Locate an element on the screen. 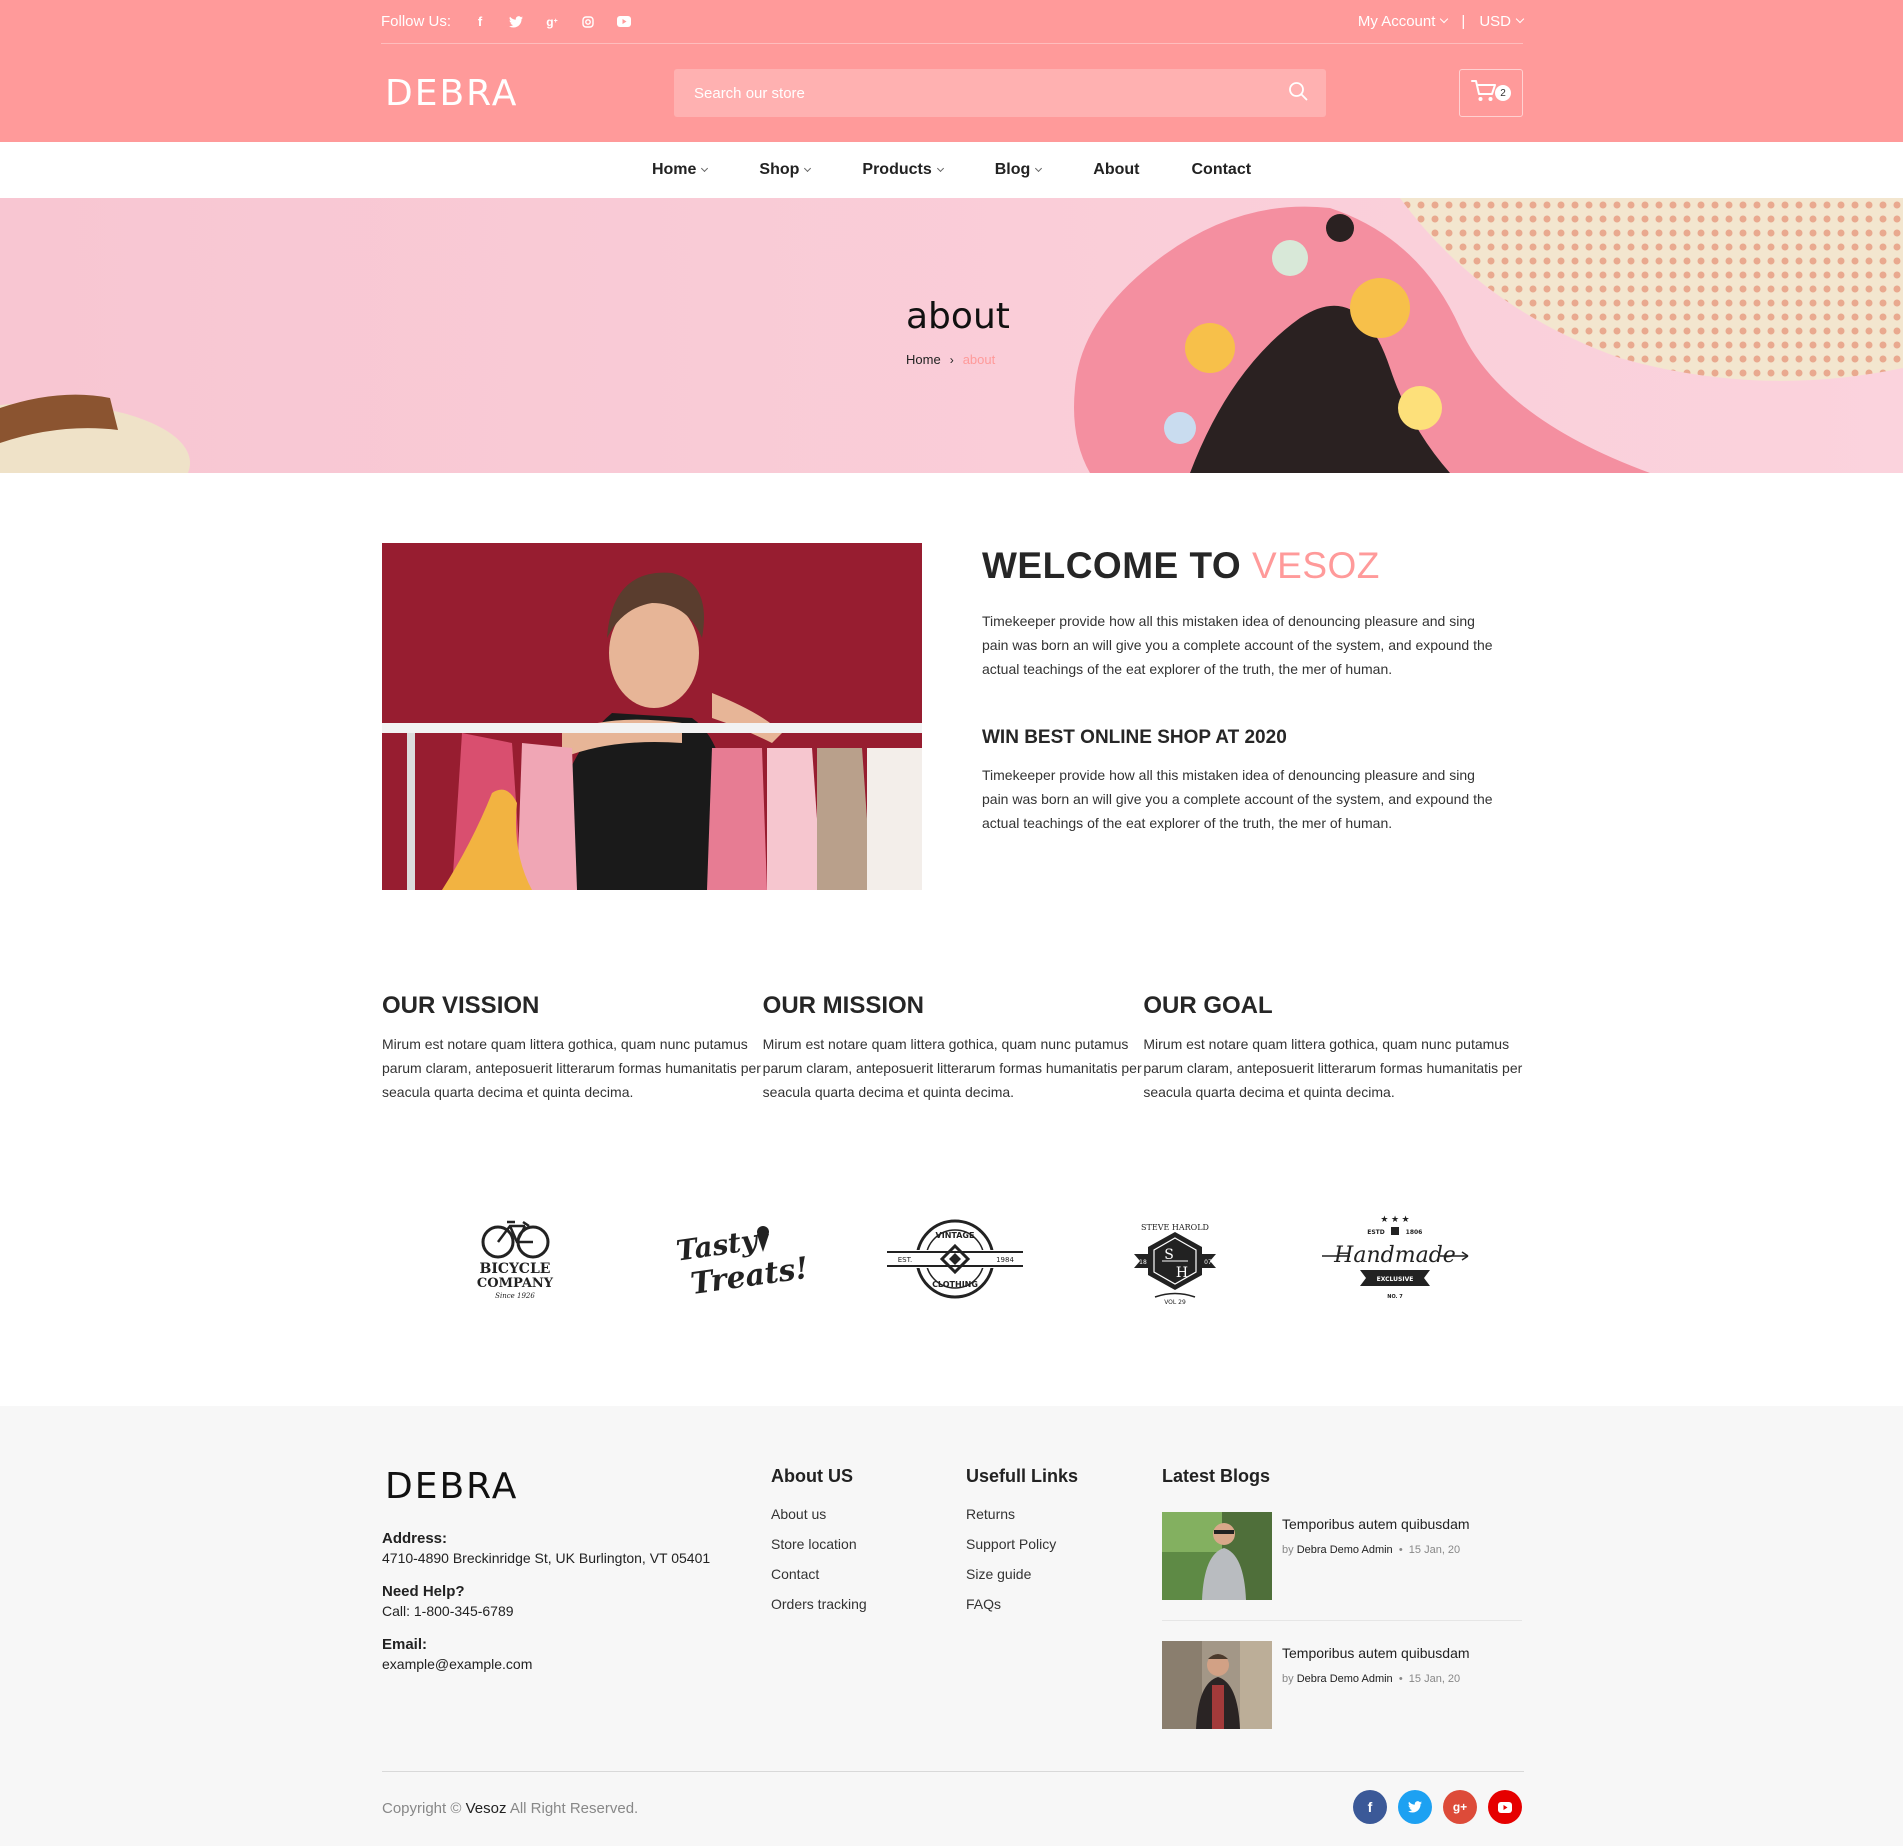 The image size is (1903, 1846). copyright: Copyright © Vesoz All Right Reserved. is located at coordinates (510, 1808).